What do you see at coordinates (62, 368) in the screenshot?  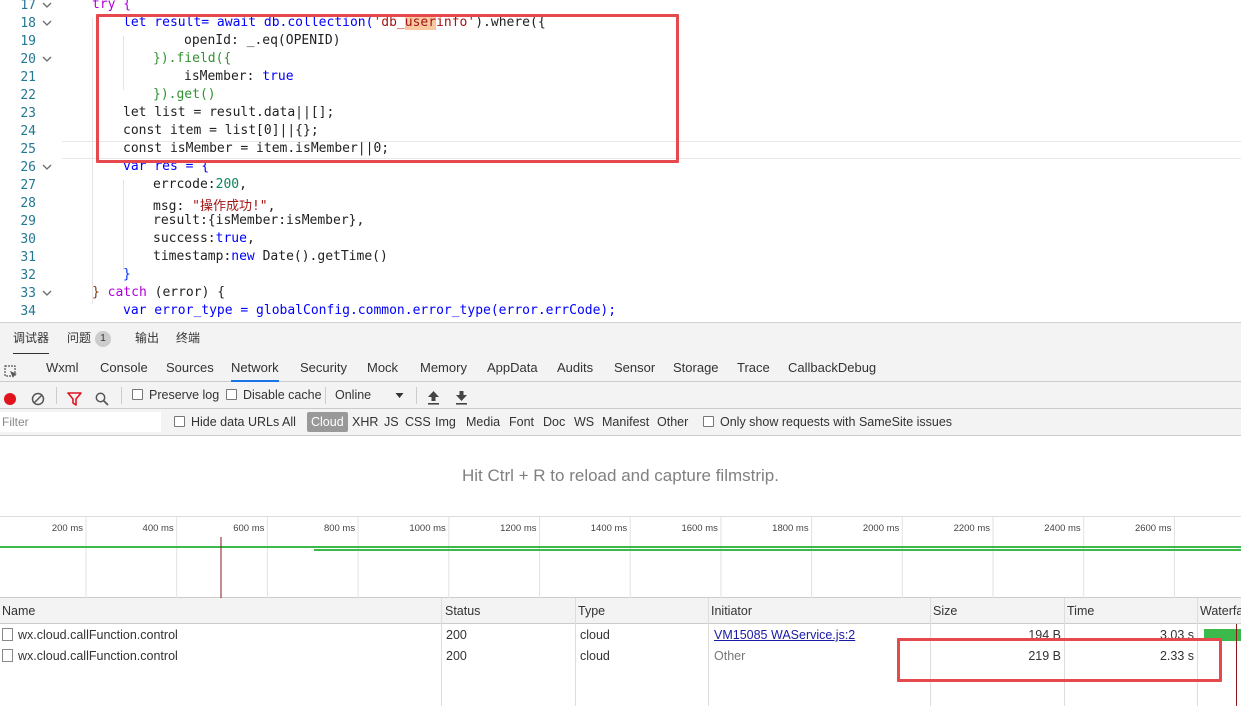 I see `tab-wxml: Wxml` at bounding box center [62, 368].